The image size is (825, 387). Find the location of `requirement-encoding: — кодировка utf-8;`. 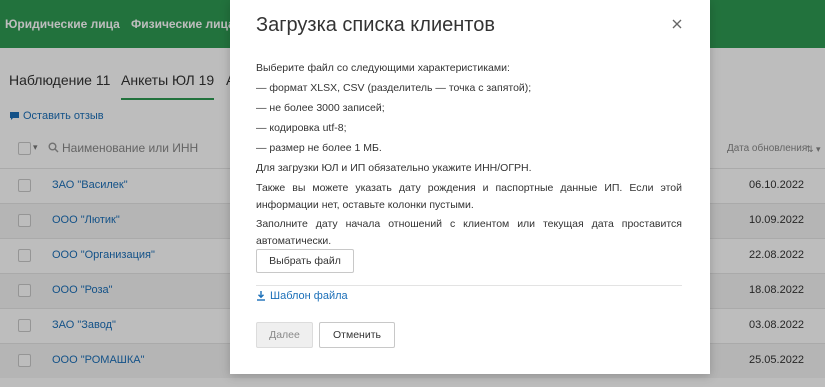

requirement-encoding: — кодировка utf-8; is located at coordinates (301, 128).